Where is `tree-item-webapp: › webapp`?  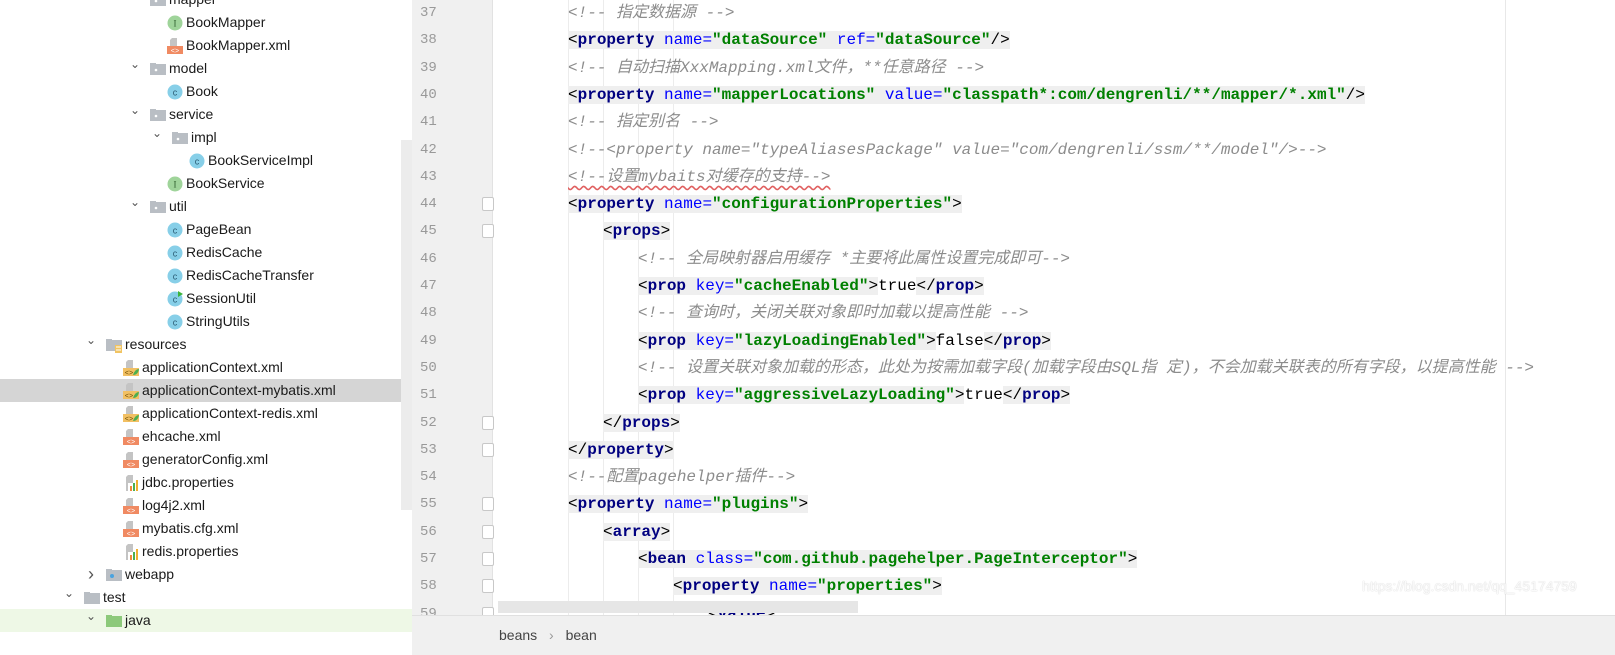 tree-item-webapp: › webapp is located at coordinates (206, 574).